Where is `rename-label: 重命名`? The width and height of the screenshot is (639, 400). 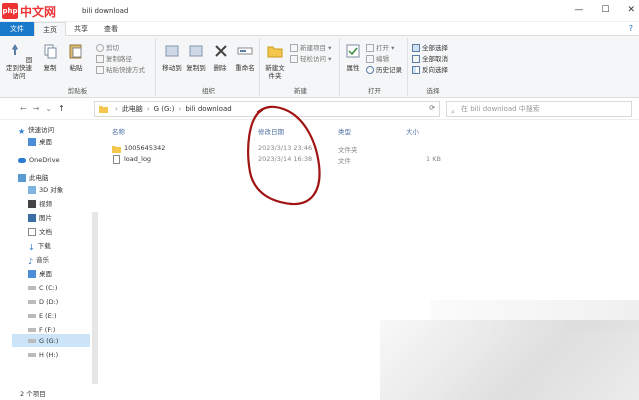
rename-label: 重命名 is located at coordinates (245, 68).